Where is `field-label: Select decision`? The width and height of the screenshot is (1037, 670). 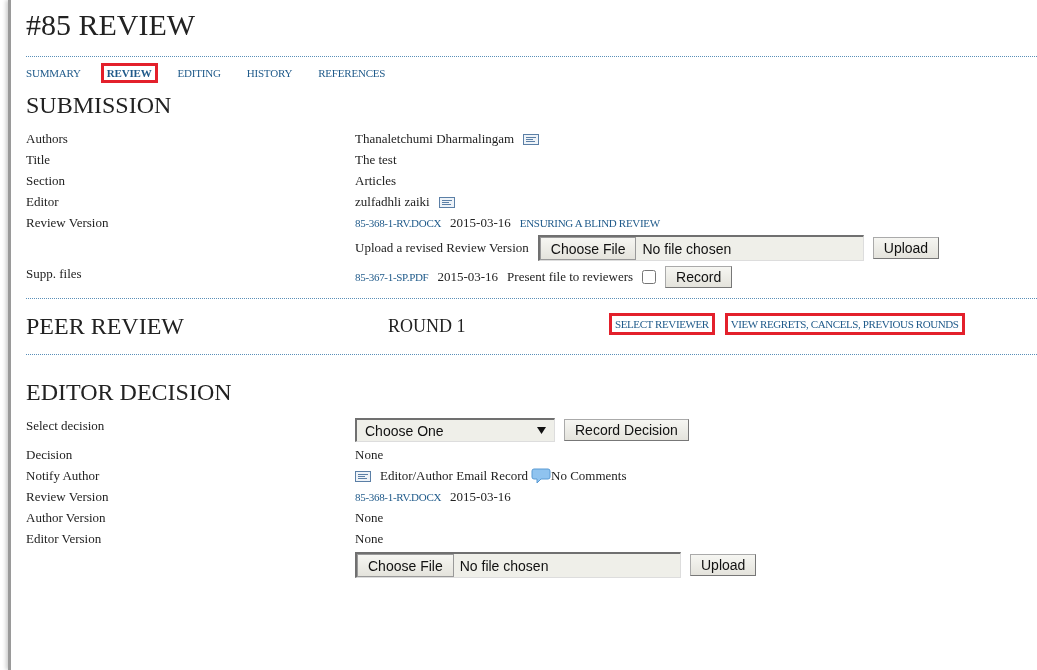 field-label: Select decision is located at coordinates (66, 426).